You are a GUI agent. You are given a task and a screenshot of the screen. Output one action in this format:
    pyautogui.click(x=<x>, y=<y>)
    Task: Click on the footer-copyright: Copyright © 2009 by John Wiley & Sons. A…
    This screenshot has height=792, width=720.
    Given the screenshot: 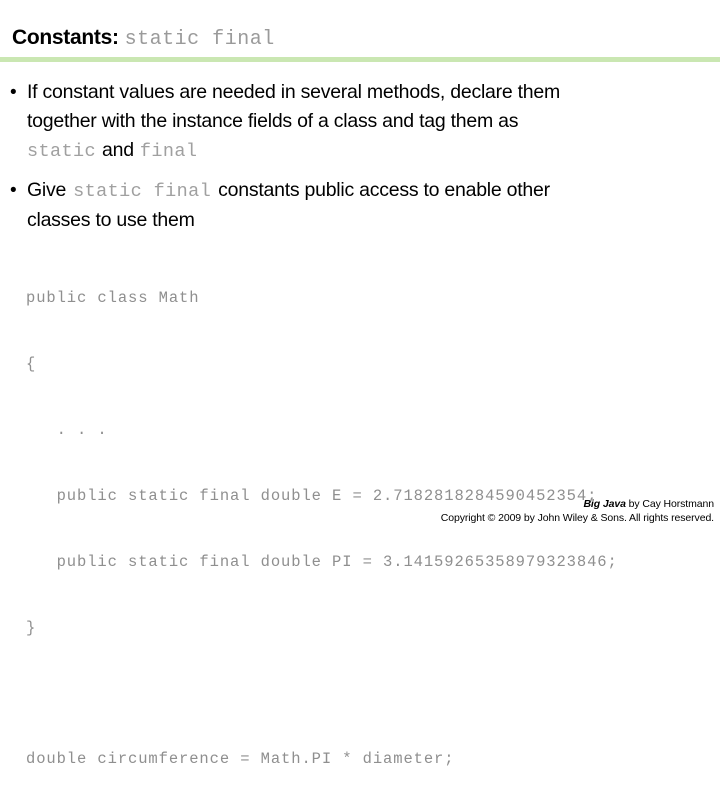 What is the action you would take?
    pyautogui.click(x=577, y=518)
    